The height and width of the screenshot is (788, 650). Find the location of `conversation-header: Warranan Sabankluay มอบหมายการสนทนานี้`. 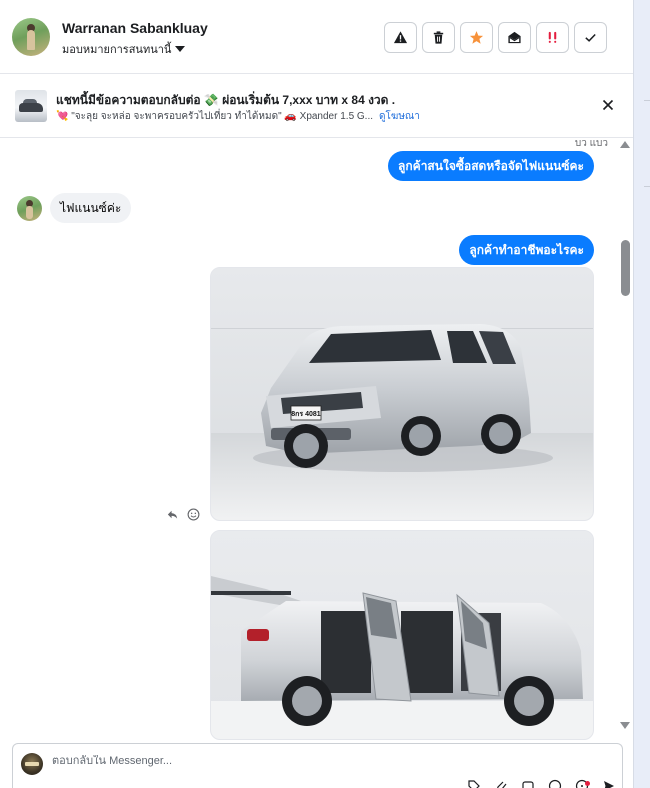

conversation-header: Warranan Sabankluay มอบหมายการสนทนานี้ is located at coordinates (316, 37).